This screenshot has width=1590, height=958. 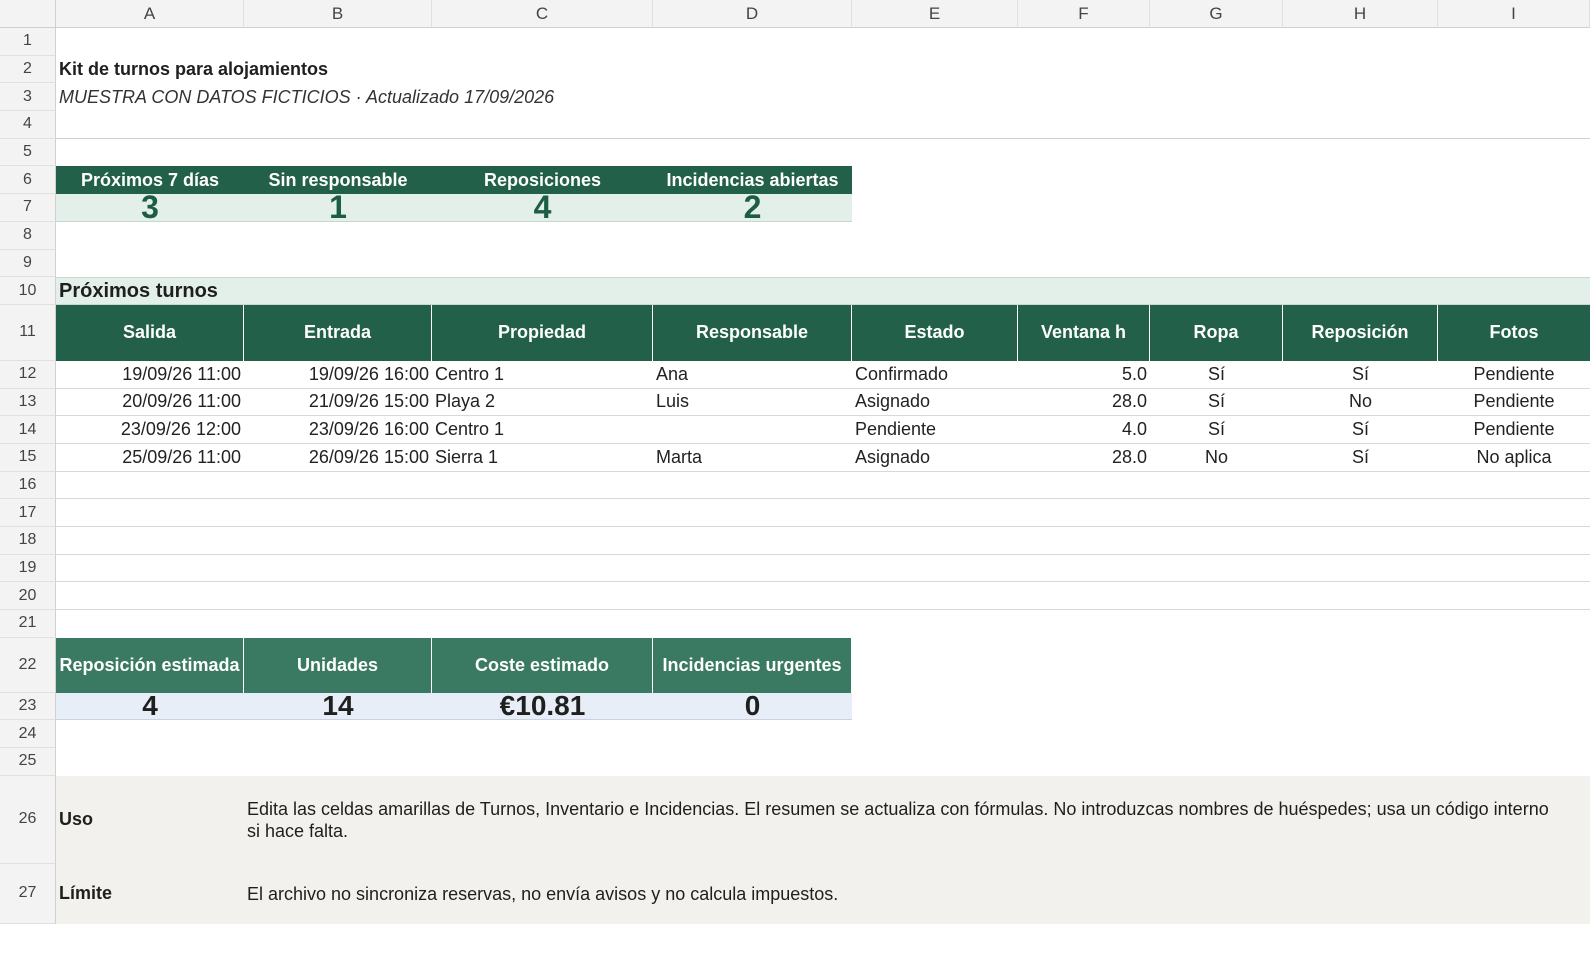 What do you see at coordinates (28, 291) in the screenshot?
I see `row-header-10: 10` at bounding box center [28, 291].